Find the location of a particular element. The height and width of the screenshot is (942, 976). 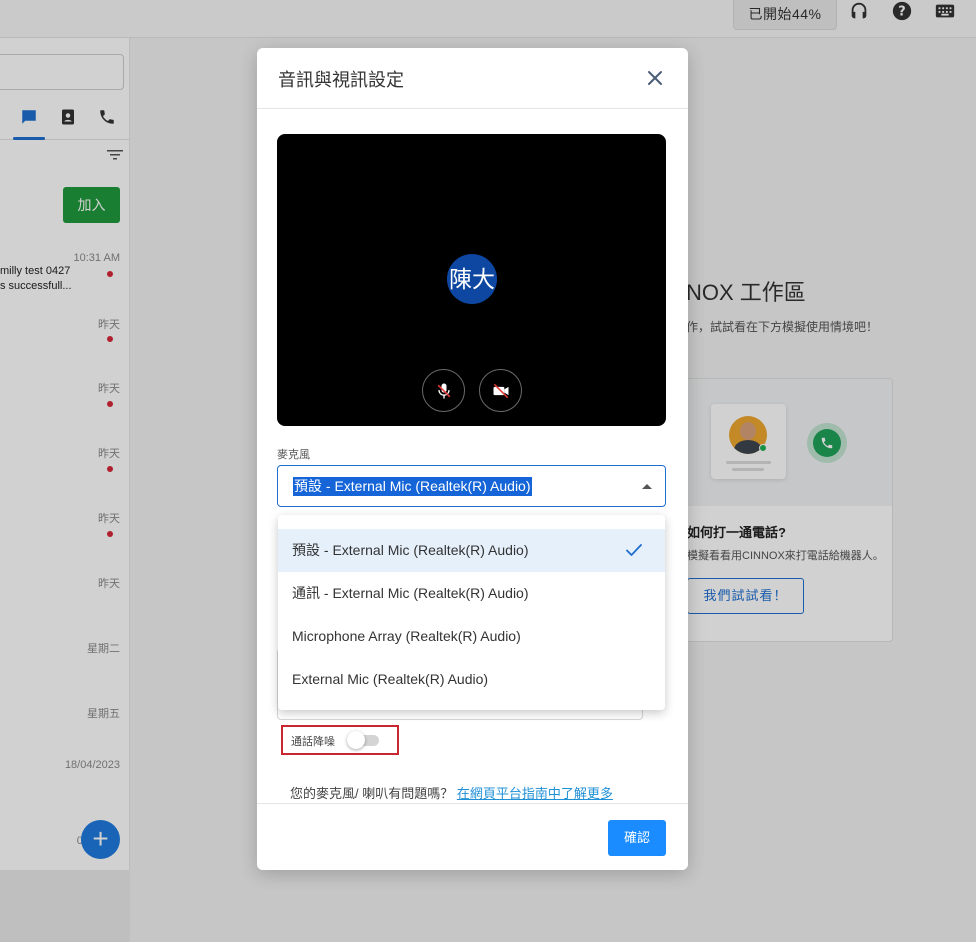

avatar: 陳大 is located at coordinates (472, 279).